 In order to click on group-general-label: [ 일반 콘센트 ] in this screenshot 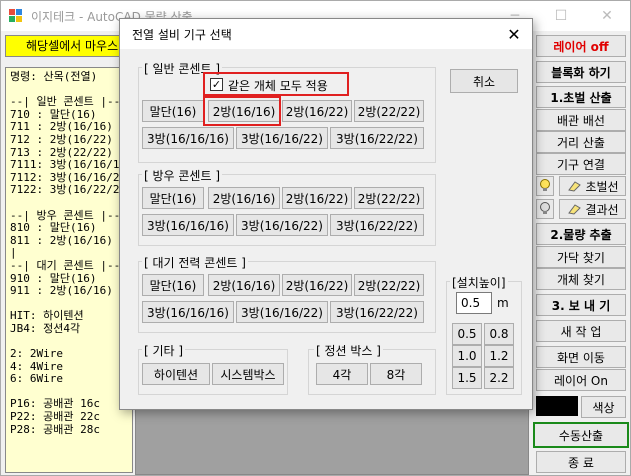, I will do `click(182, 68)`.